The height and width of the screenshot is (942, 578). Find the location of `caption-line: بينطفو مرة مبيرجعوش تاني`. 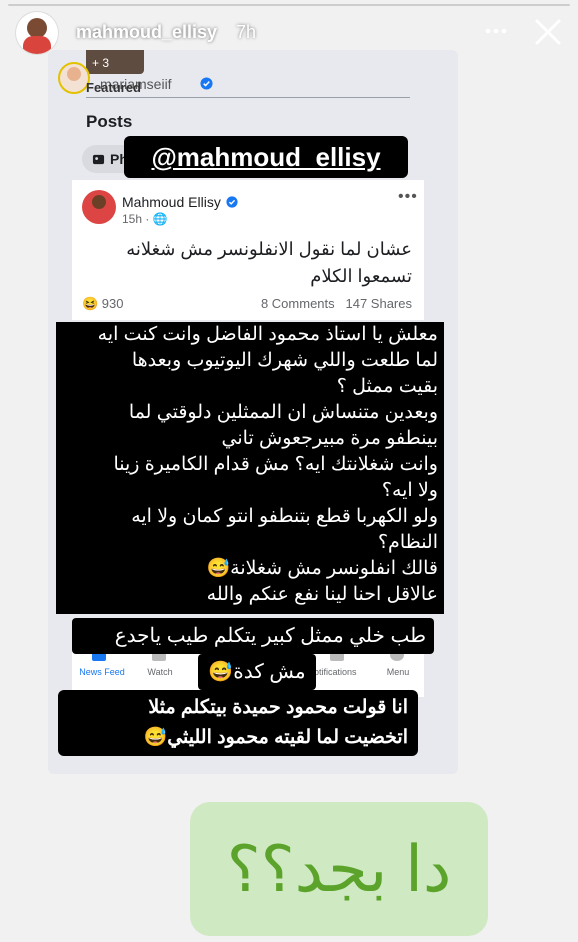

caption-line: بينطفو مرة مبيرجعوش تاني is located at coordinates (329, 438).